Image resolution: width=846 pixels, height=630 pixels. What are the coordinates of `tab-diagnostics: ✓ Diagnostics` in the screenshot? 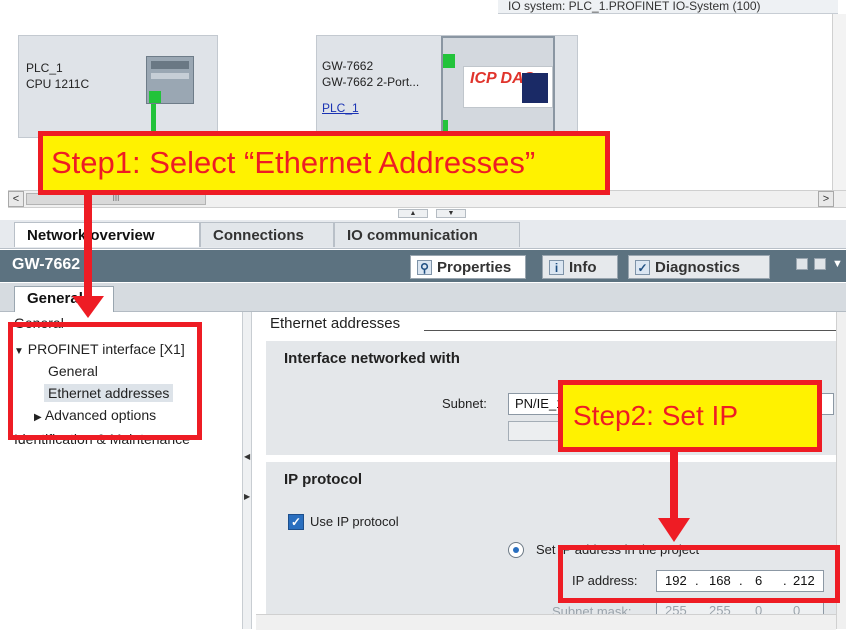 It's located at (699, 267).